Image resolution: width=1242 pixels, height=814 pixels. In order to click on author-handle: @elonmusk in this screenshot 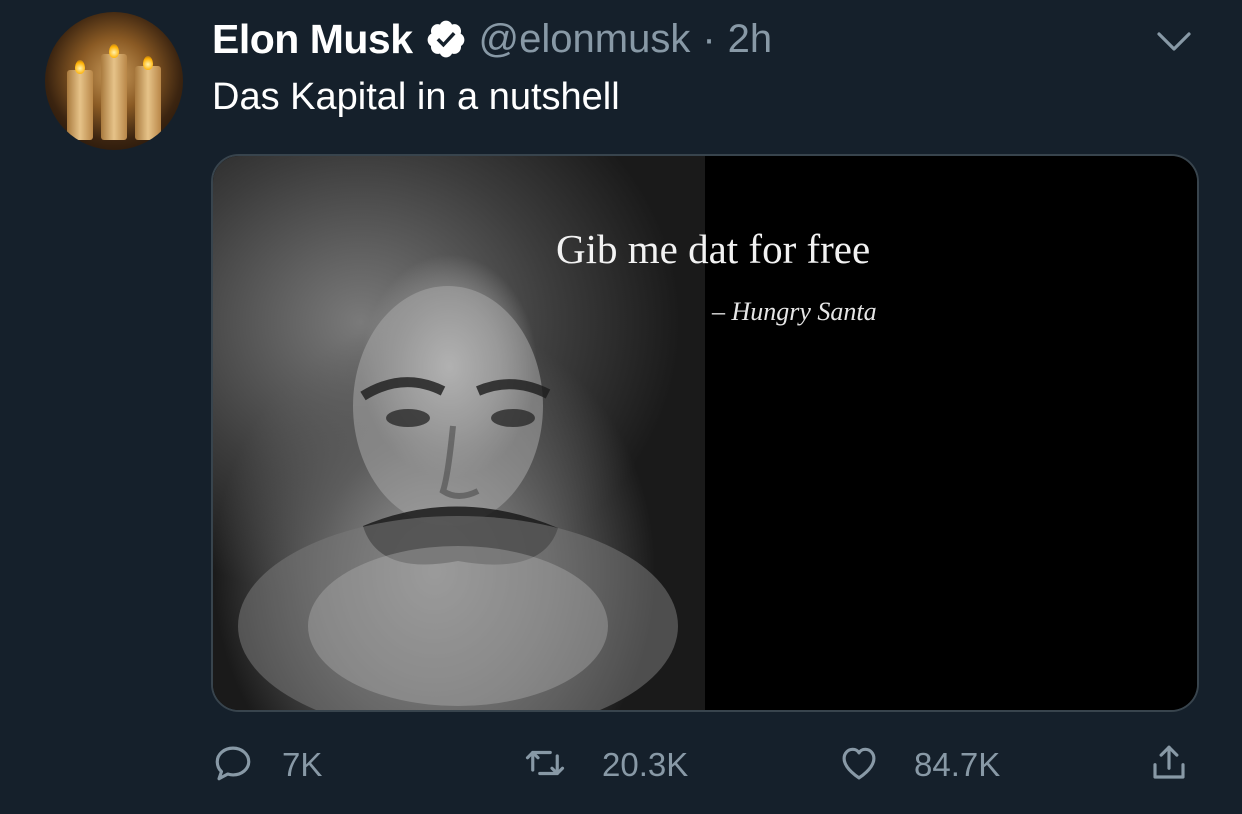, I will do `click(585, 39)`.